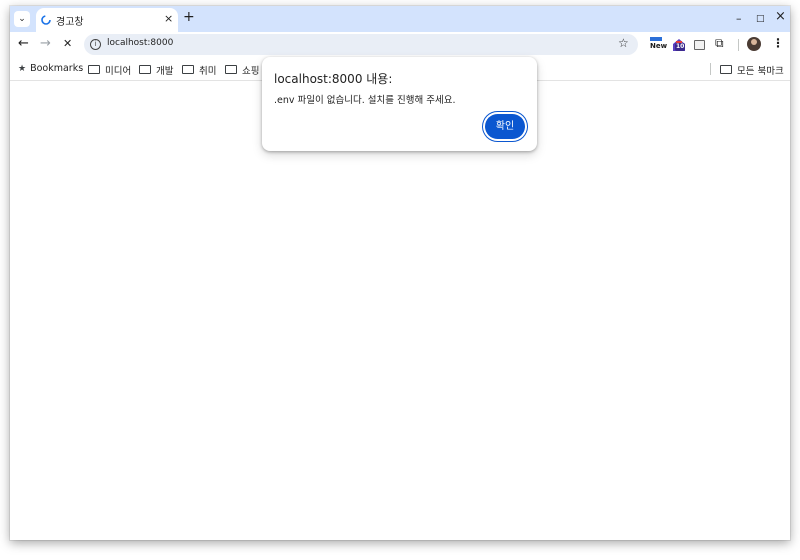 This screenshot has height=560, width=800. I want to click on minimize-button: –, so click(739, 18).